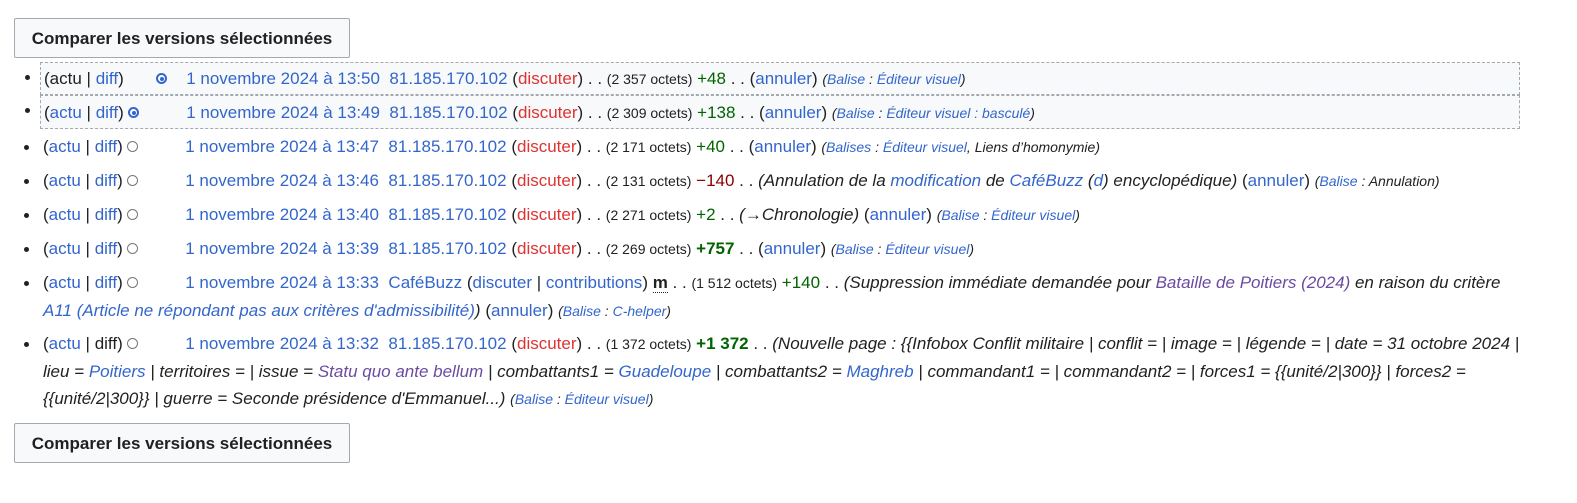 The width and height of the screenshot is (1577, 503). I want to click on summary-link: Bataille de Poitiers (2024), so click(1253, 282).